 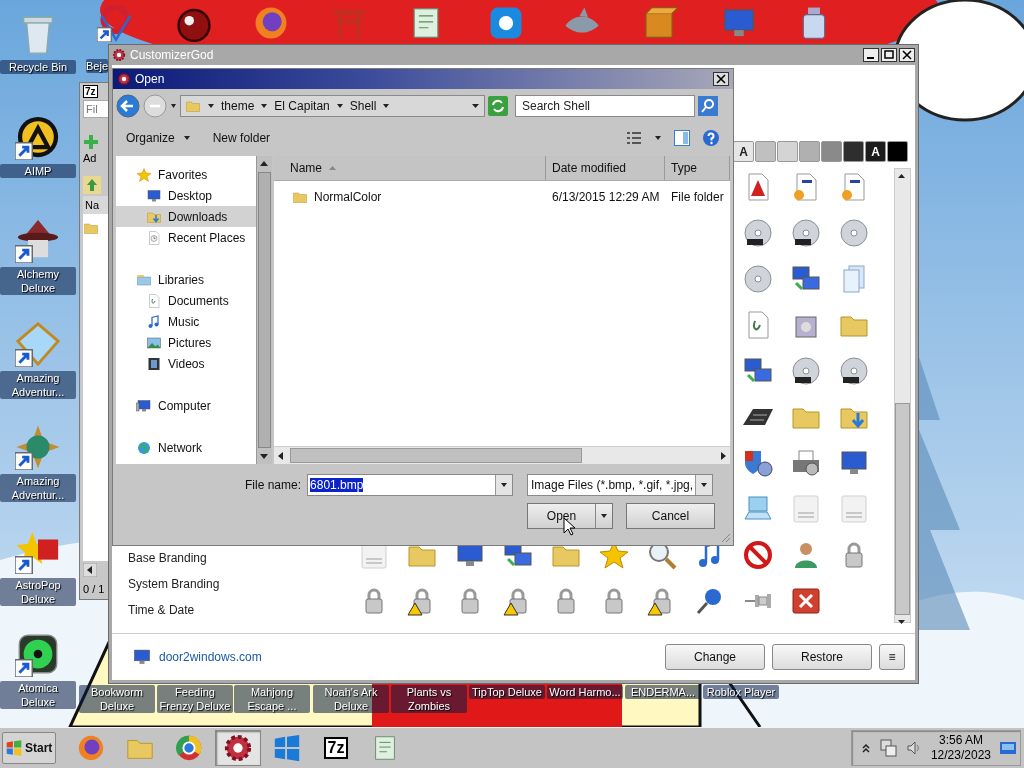 What do you see at coordinates (892, 657) in the screenshot?
I see `menu-button: ≡` at bounding box center [892, 657].